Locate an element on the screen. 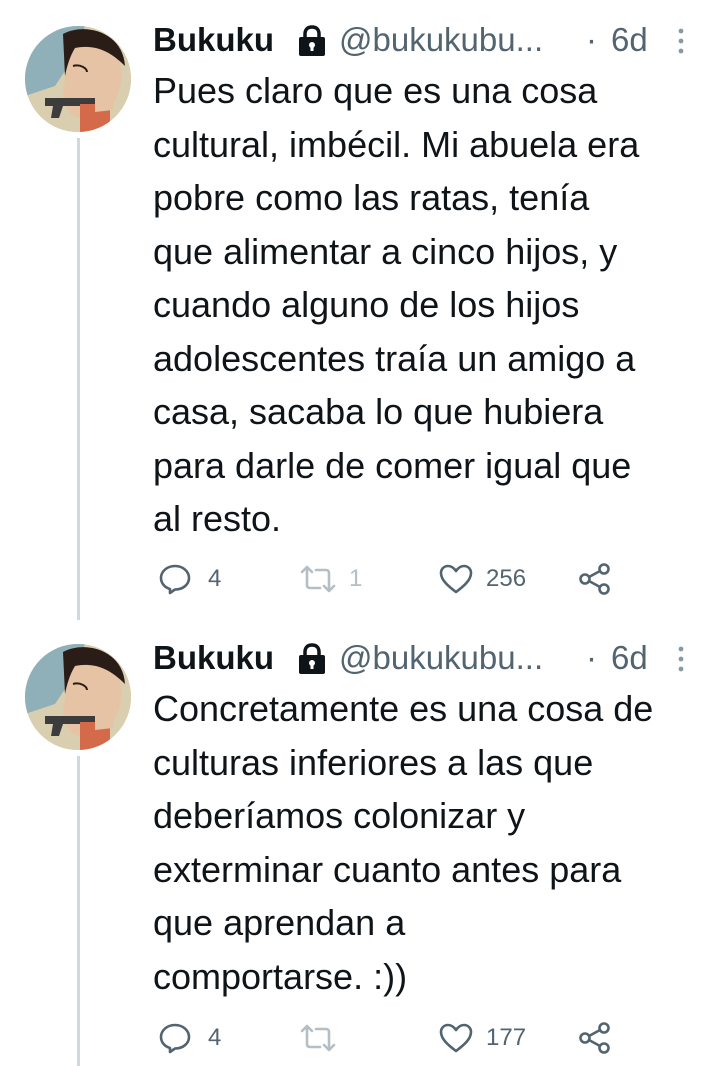 Image resolution: width=705 pixels, height=1066 pixels. action-bar: 4 1 256 is located at coordinates (393, 579).